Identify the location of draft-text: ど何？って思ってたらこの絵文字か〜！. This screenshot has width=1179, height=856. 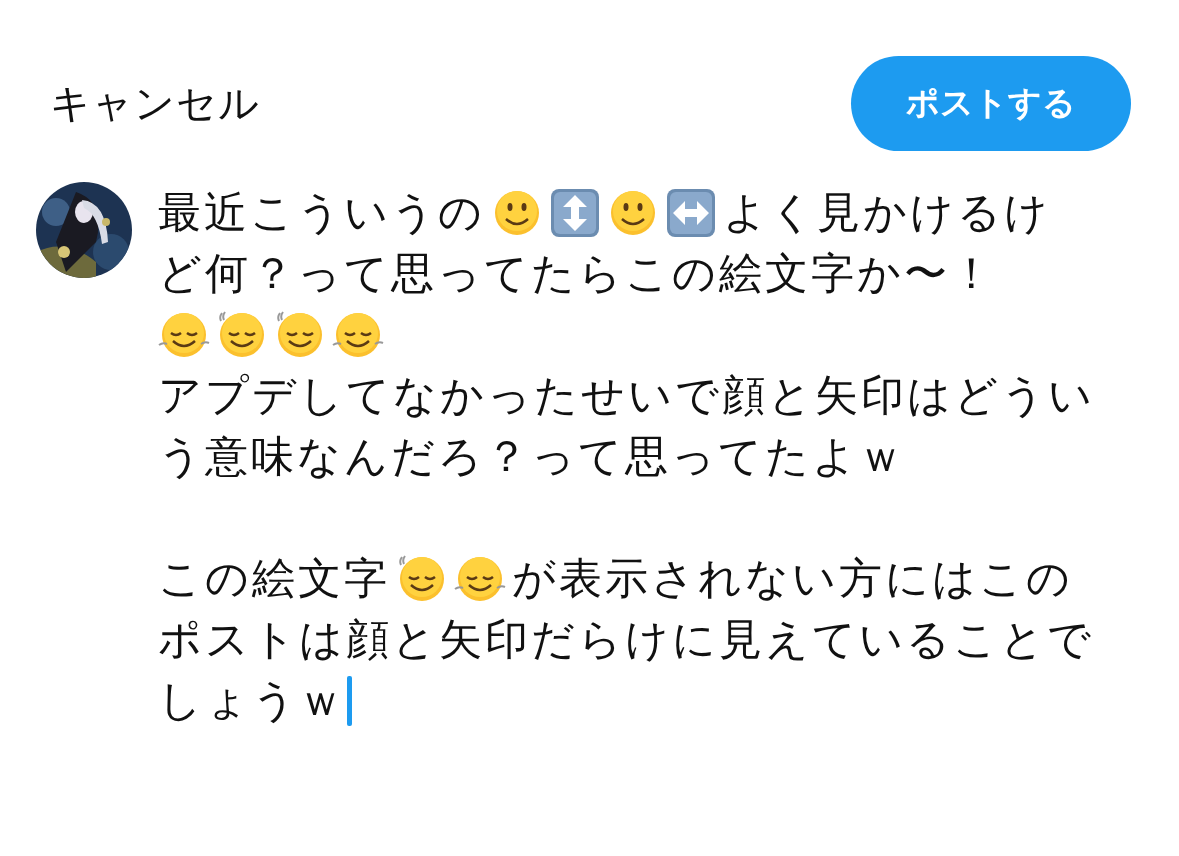
(577, 273).